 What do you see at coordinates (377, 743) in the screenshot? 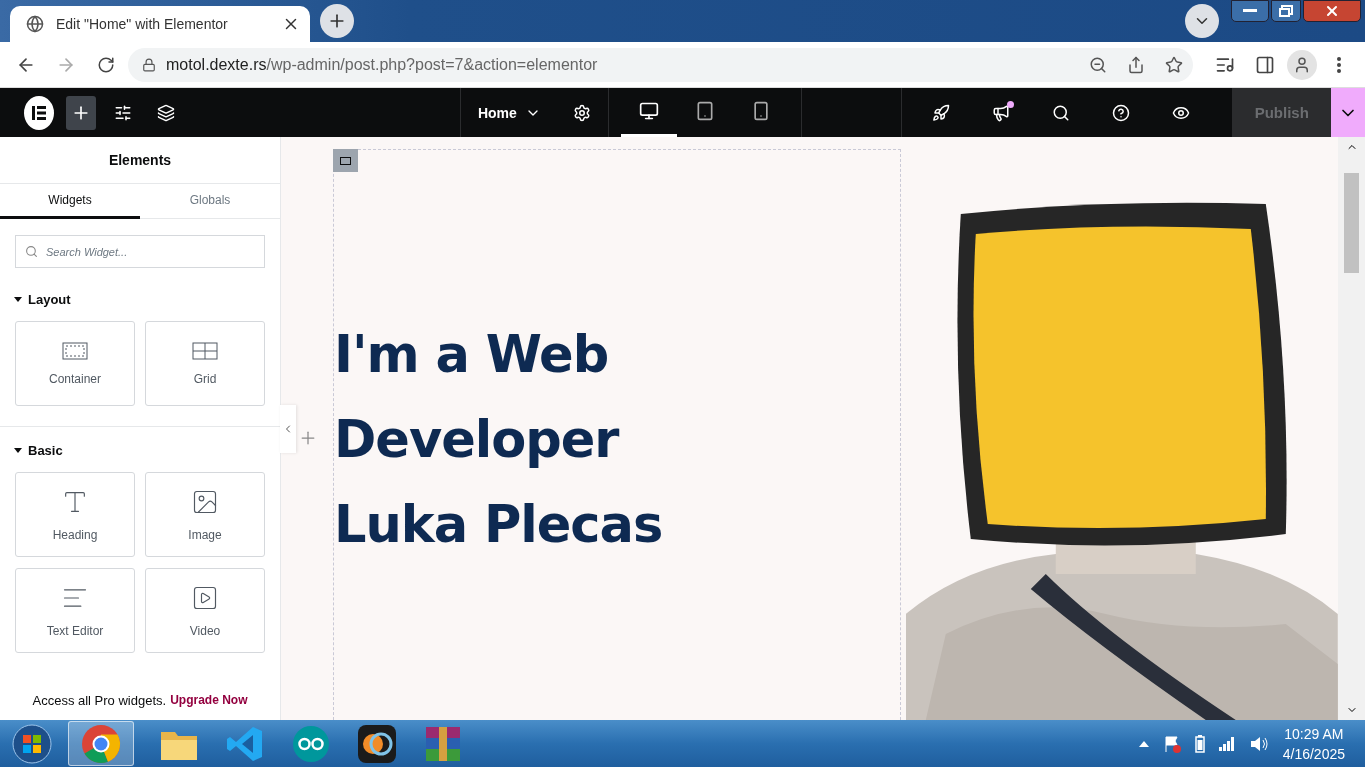
I see `app-icon` at bounding box center [377, 743].